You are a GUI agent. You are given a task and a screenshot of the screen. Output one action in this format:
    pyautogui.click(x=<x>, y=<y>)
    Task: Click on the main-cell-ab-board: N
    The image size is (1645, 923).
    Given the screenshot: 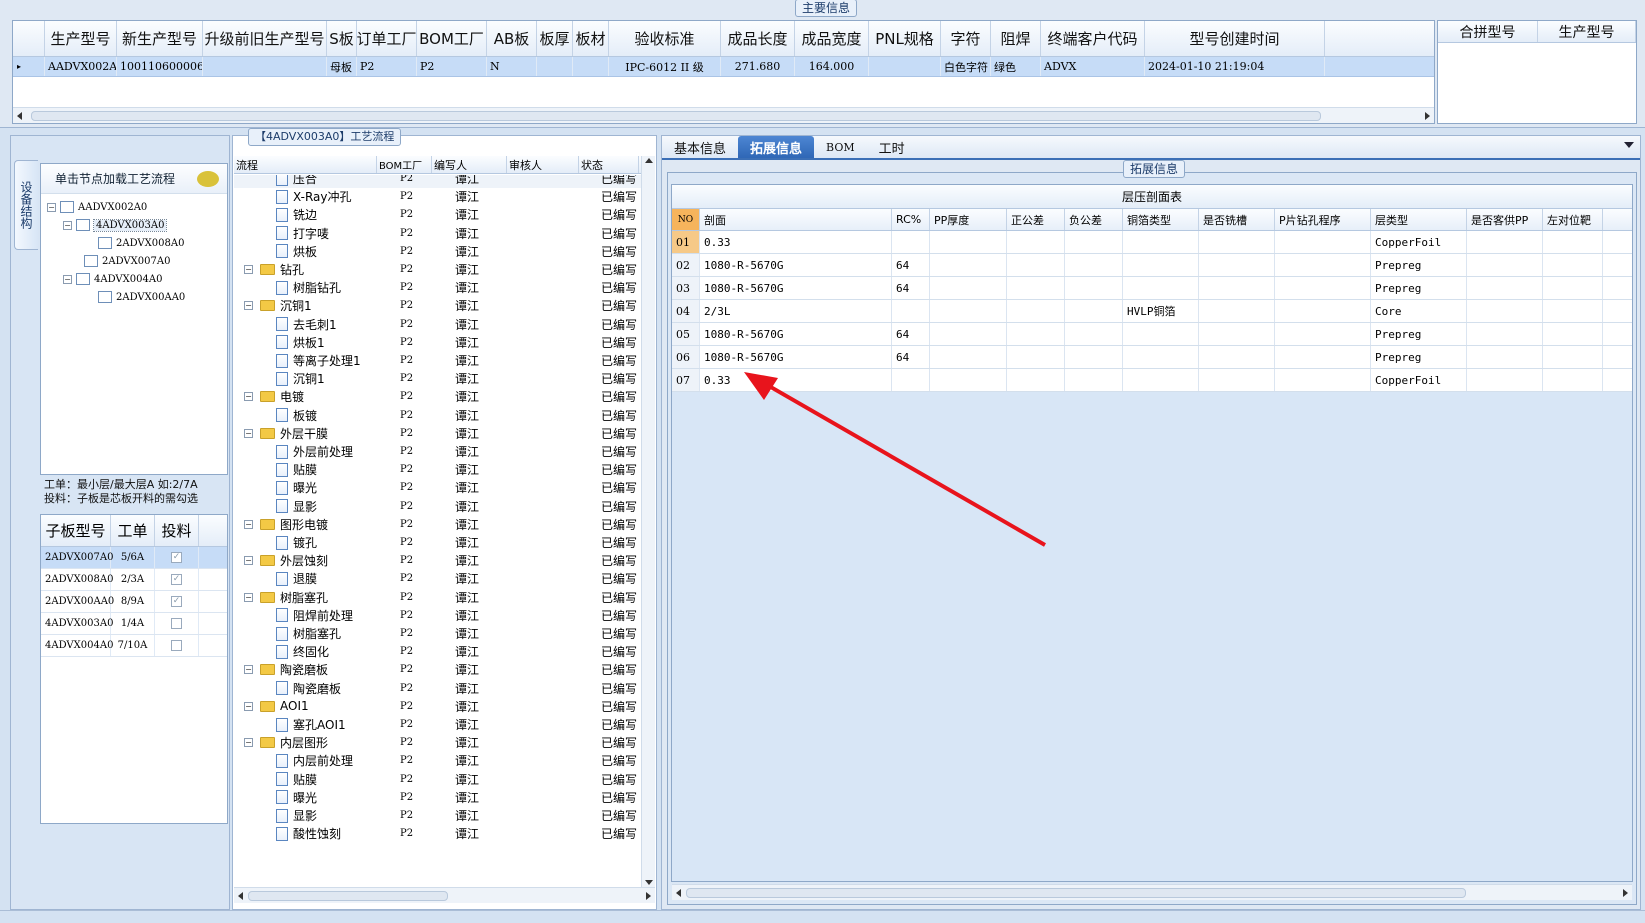 What is the action you would take?
    pyautogui.click(x=512, y=66)
    